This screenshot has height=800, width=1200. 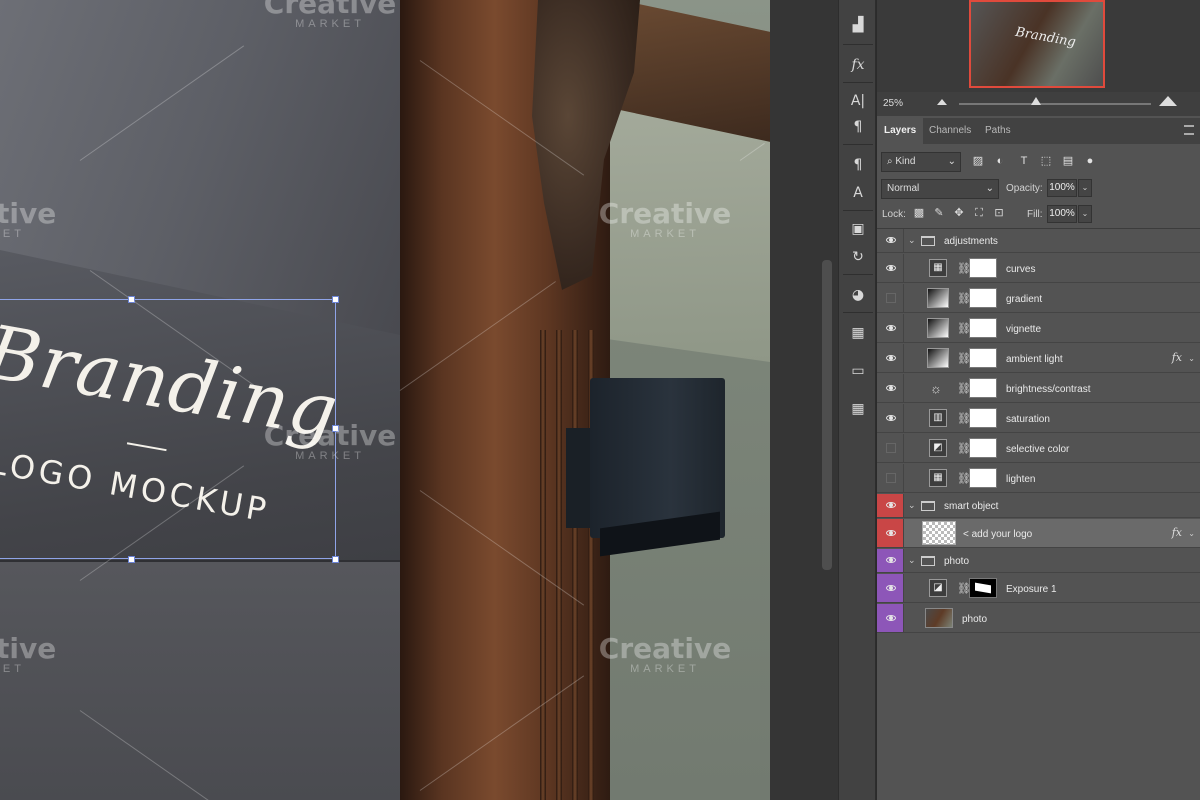 What do you see at coordinates (1085, 214) in the screenshot?
I see `fill-dropdown: ⌄` at bounding box center [1085, 214].